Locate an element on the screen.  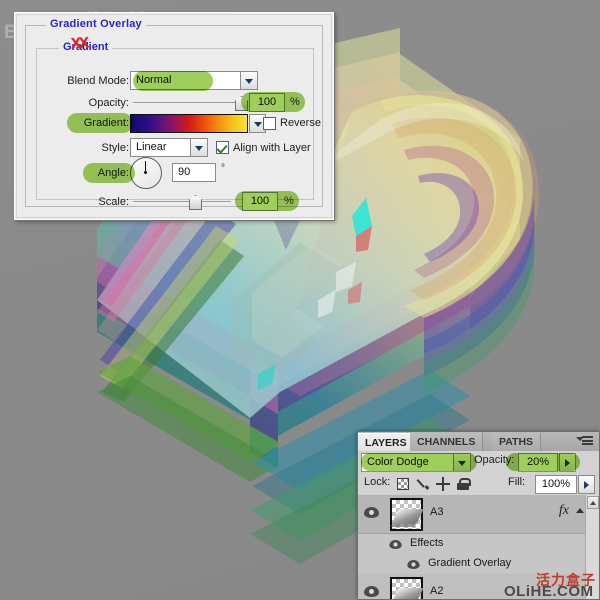
align-with-layer-label: Align with Layer is located at coordinates (272, 148).